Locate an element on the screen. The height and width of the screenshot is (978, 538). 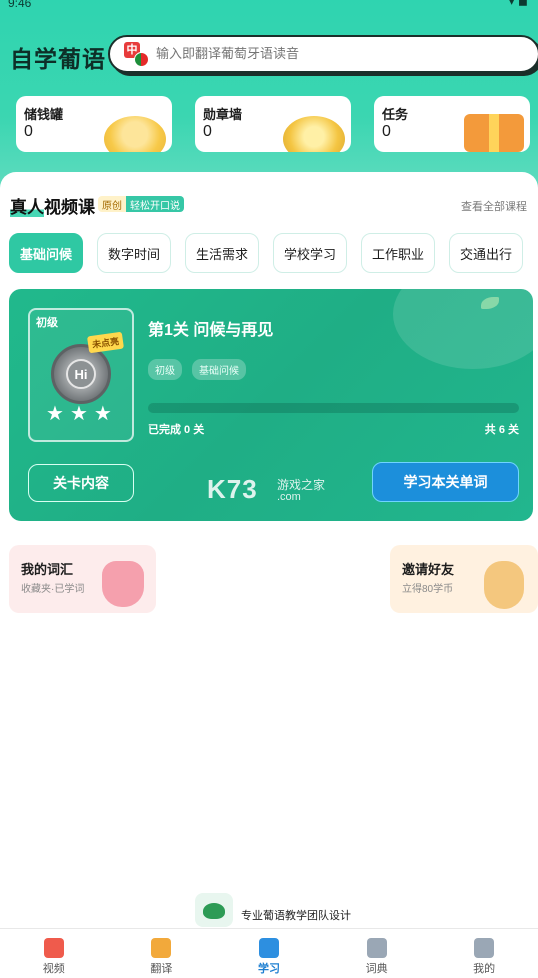
book-icon is located at coordinates (268, 948).